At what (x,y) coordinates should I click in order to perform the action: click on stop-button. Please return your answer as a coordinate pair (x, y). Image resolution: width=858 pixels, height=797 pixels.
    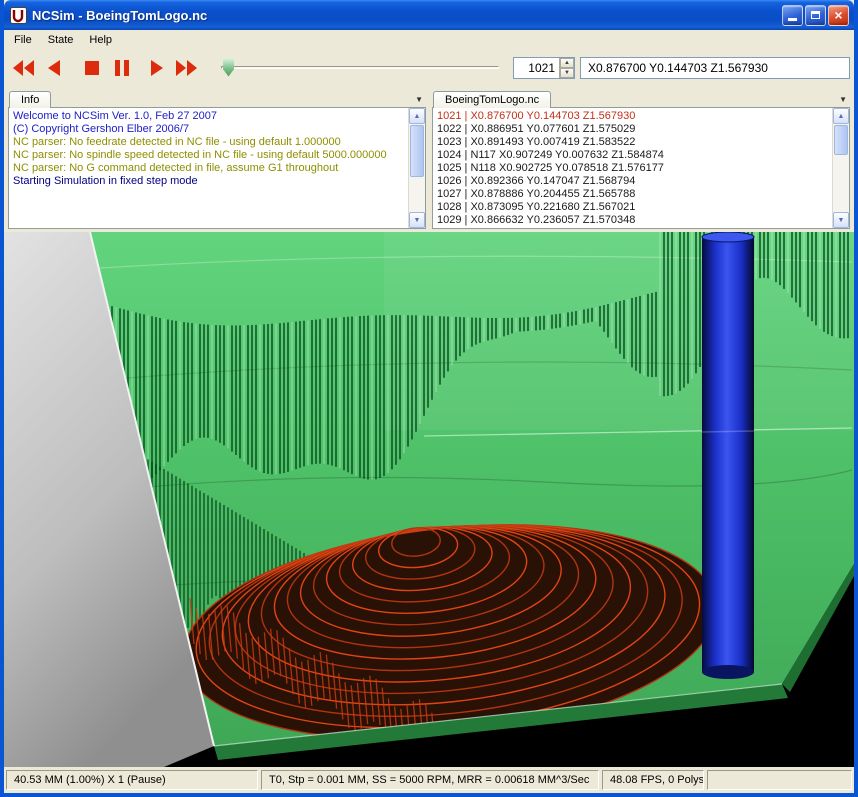
    Looking at the image, I should click on (91, 67).